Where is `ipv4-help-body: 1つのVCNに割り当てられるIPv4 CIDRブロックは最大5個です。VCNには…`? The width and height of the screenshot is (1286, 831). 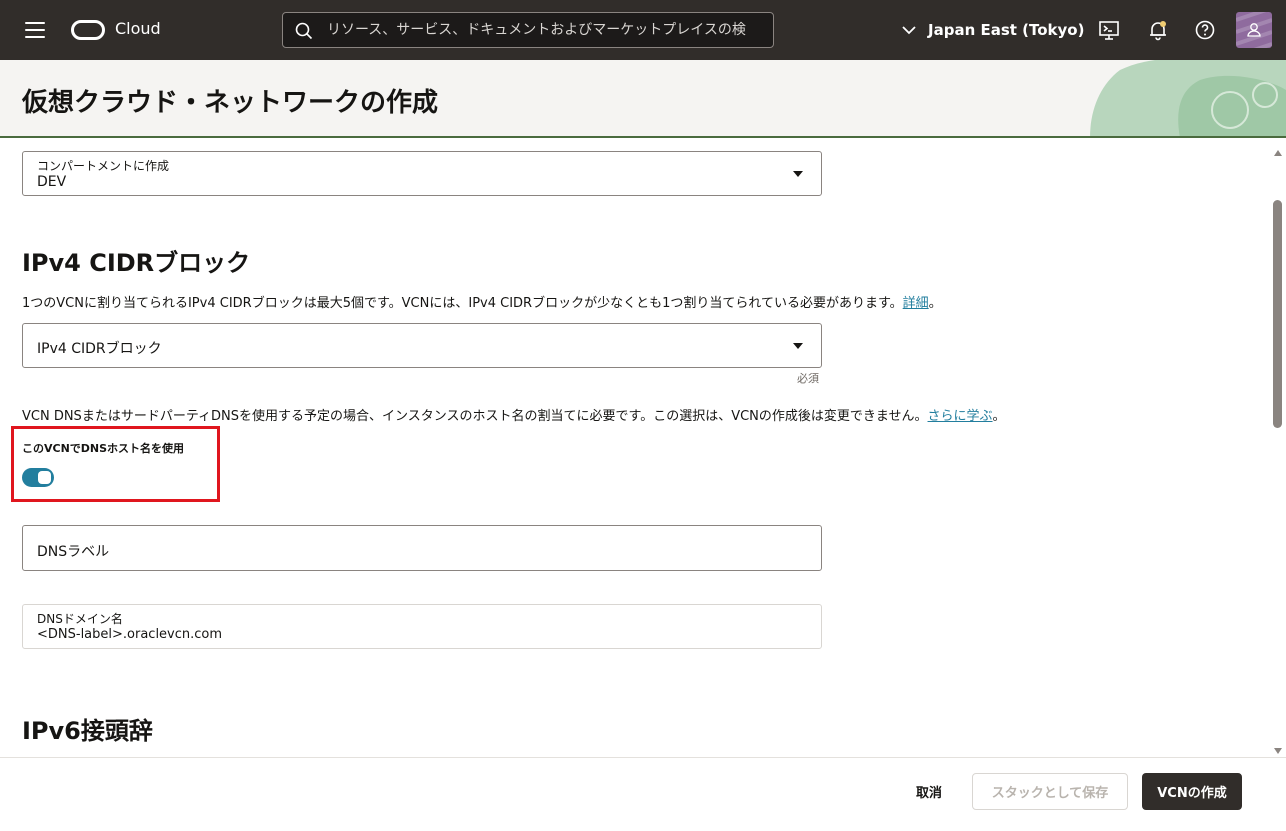 ipv4-help-body: 1つのVCNに割り当てられるIPv4 CIDRブロックは最大5個です。VCNには… is located at coordinates (462, 303).